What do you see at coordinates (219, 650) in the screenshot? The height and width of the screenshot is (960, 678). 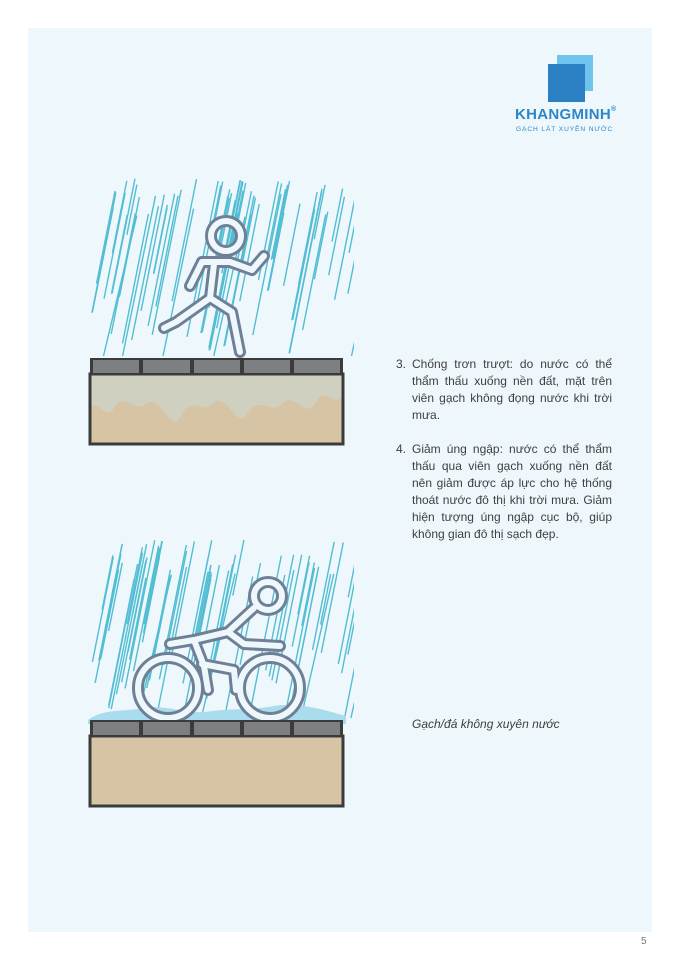 I see `cyclist-icon` at bounding box center [219, 650].